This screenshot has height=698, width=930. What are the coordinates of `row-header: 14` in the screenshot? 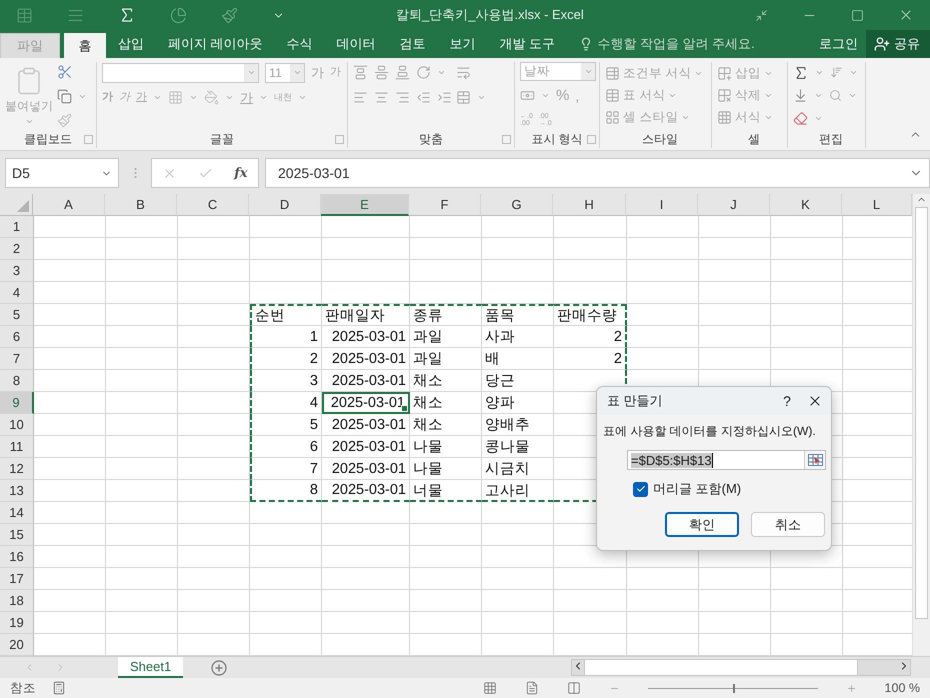 It's located at (17, 513).